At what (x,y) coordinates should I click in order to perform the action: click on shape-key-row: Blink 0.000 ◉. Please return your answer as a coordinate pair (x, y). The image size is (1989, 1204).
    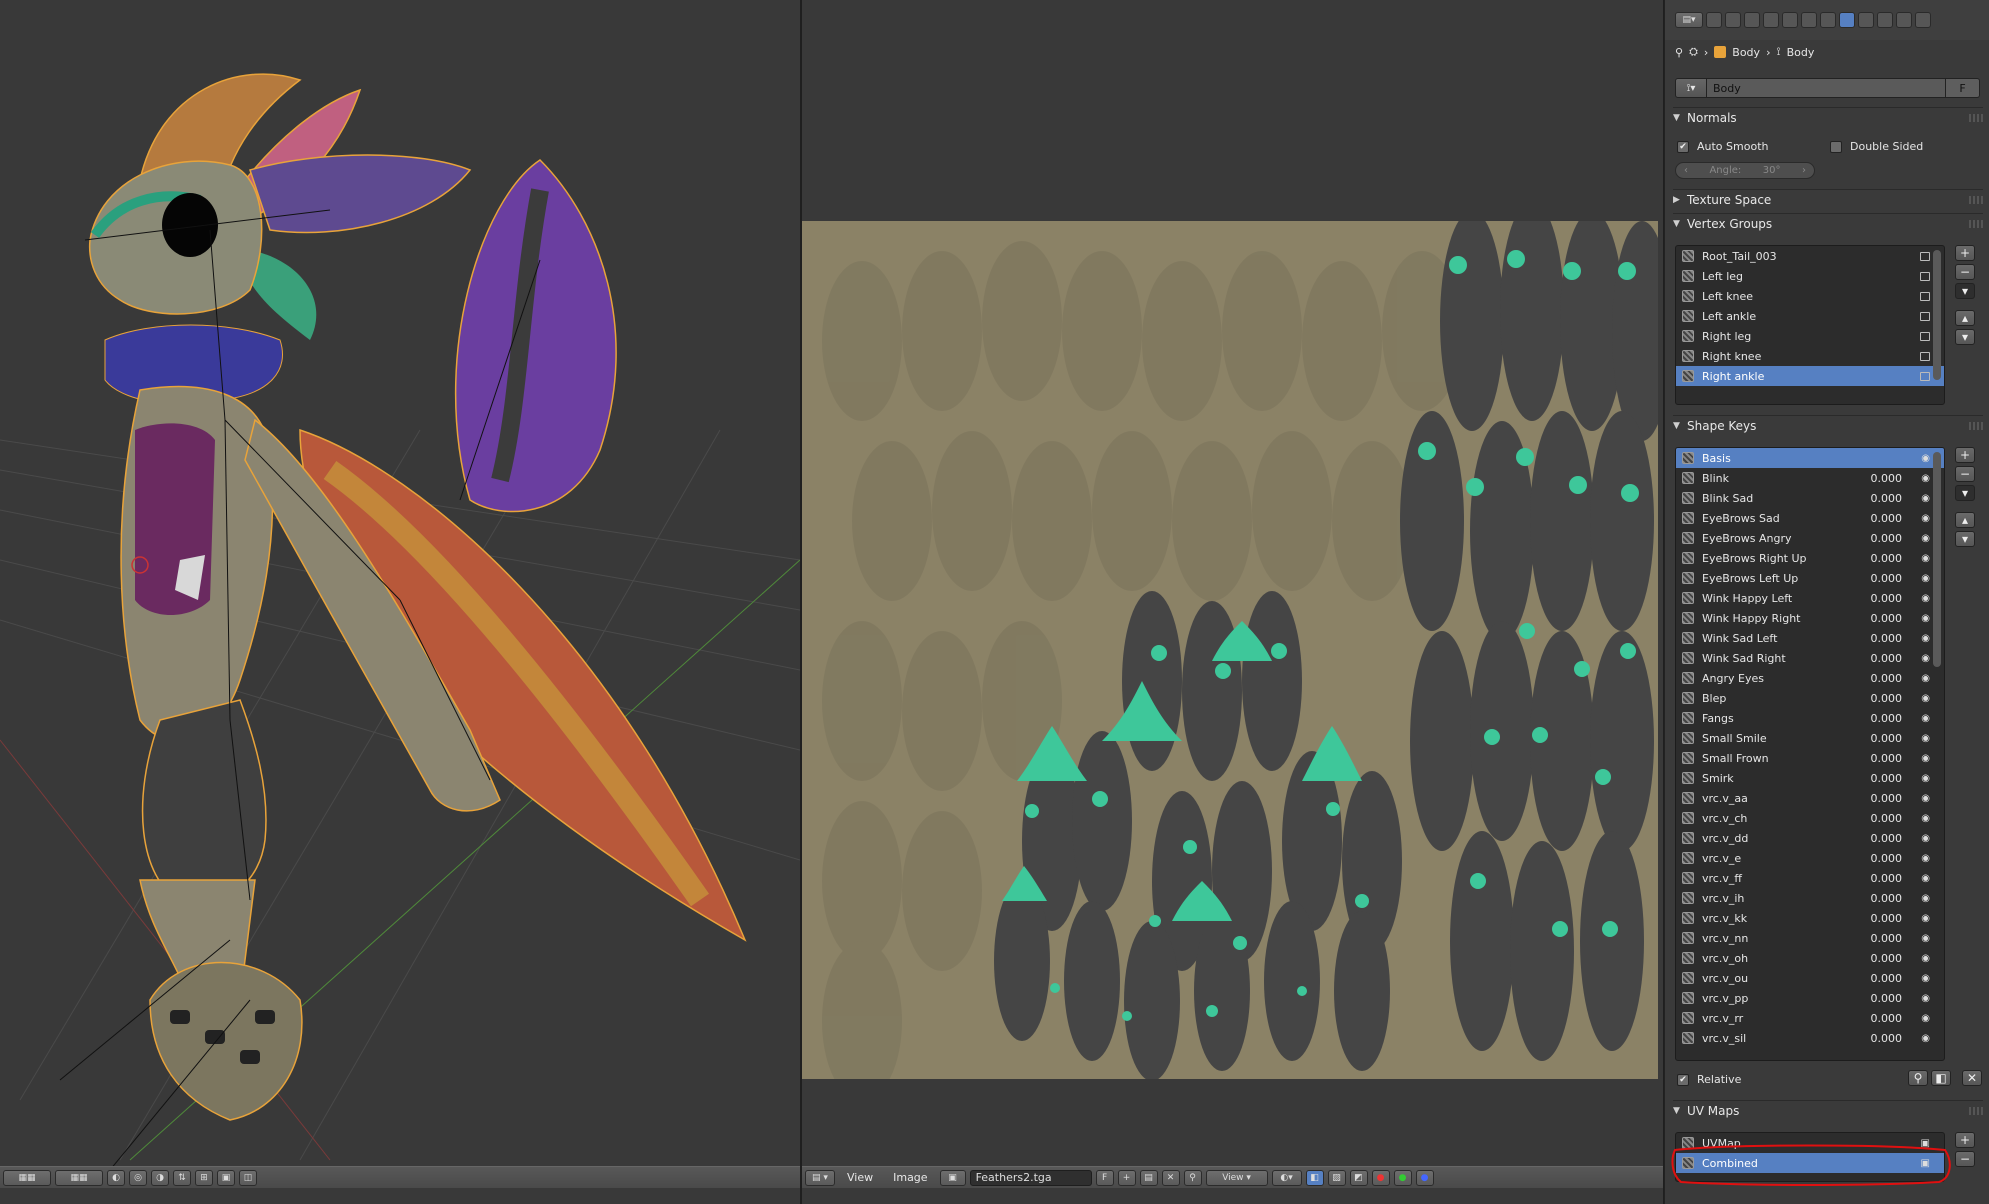
    Looking at the image, I should click on (1810, 478).